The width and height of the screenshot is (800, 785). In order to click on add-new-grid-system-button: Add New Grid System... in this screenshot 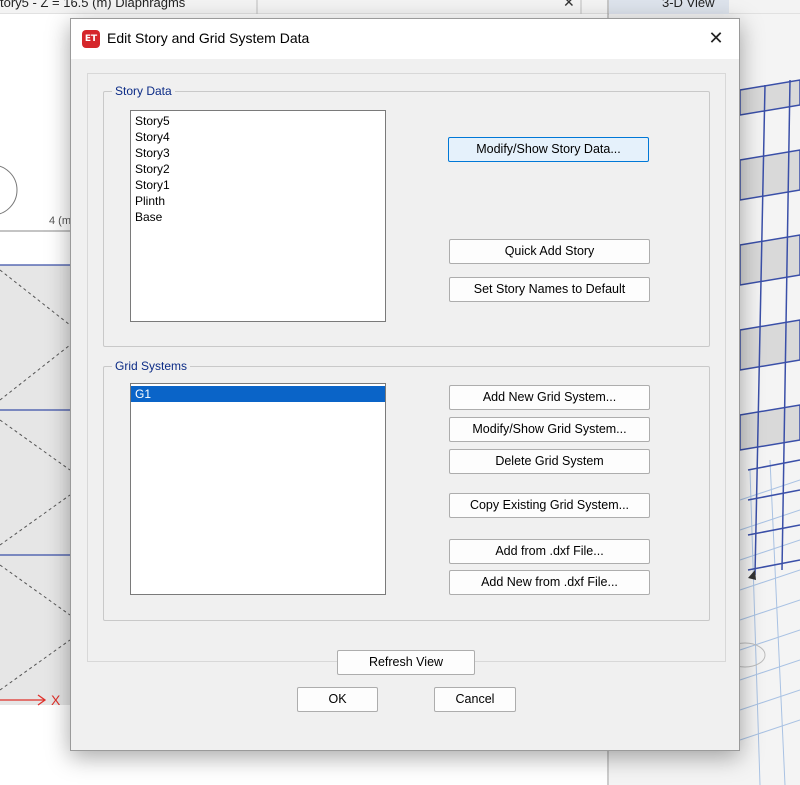, I will do `click(549, 397)`.